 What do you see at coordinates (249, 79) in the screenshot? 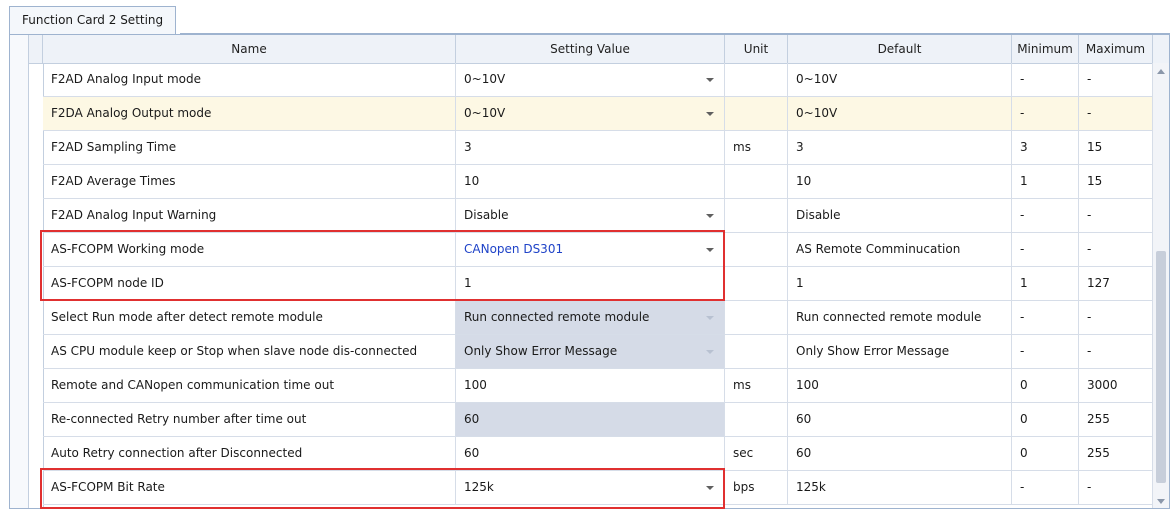
I see `row-name: F2AD Analog Input mode` at bounding box center [249, 79].